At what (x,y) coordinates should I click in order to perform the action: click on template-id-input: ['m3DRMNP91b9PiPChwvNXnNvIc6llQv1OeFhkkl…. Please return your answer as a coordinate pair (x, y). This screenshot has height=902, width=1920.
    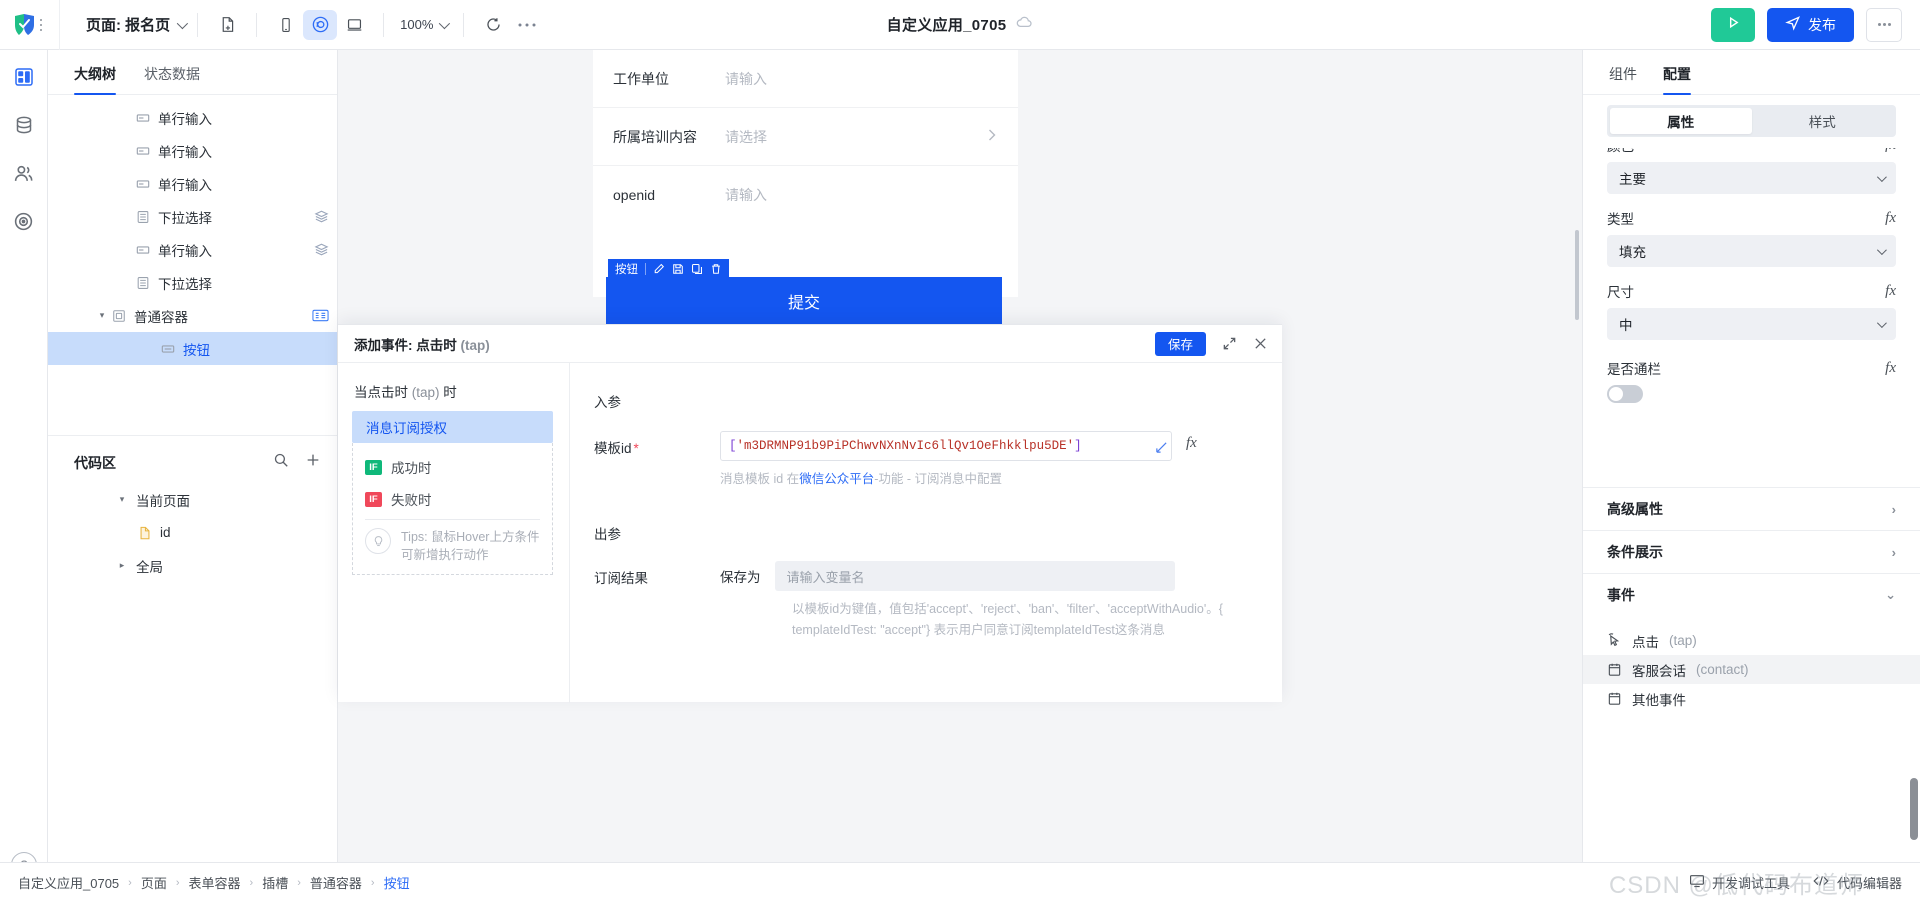
    Looking at the image, I should click on (946, 446).